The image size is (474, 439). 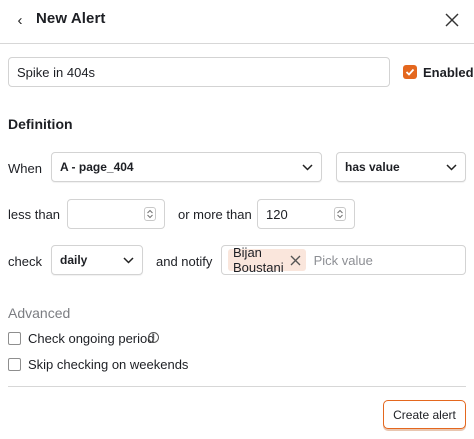 I want to click on when-label: When, so click(x=25, y=168).